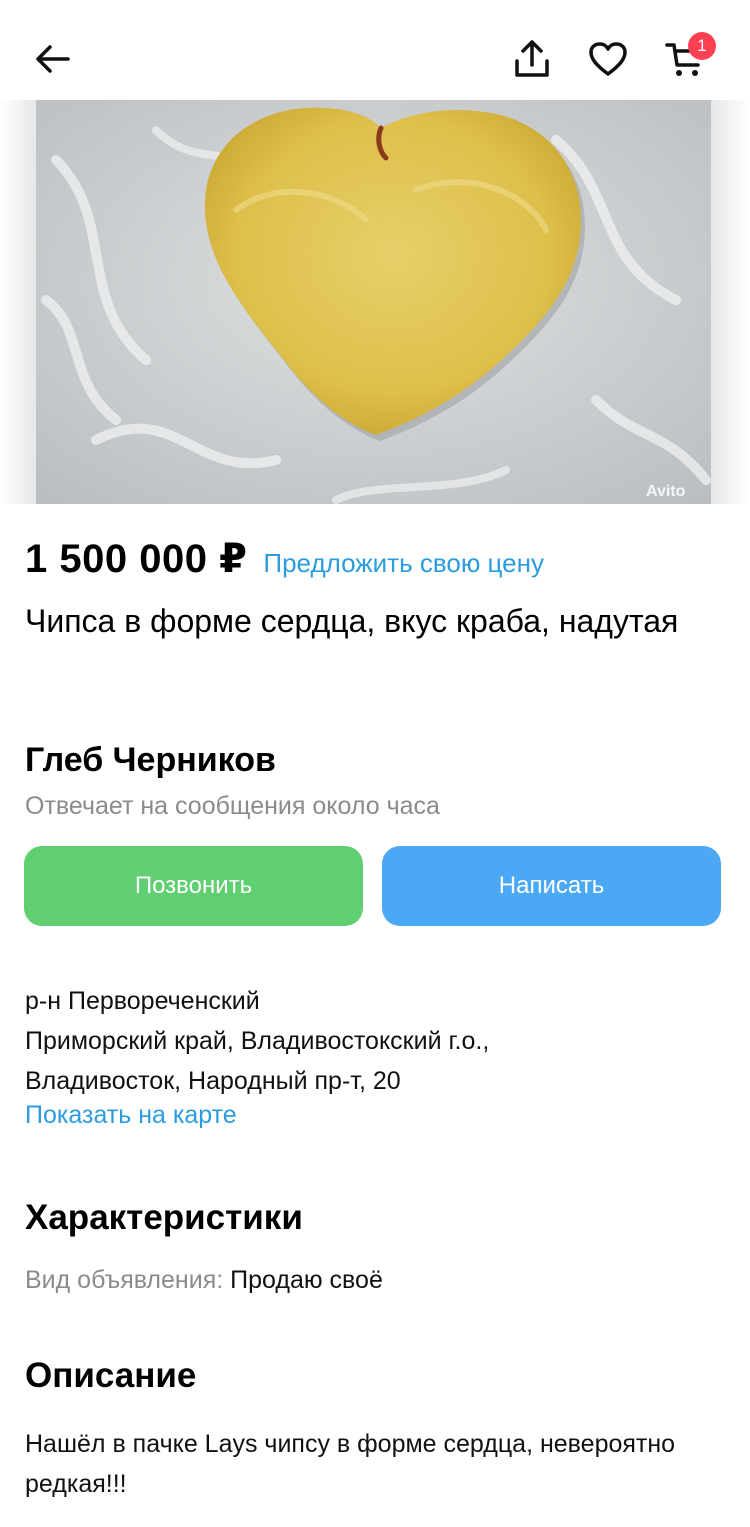  What do you see at coordinates (702, 46) in the screenshot?
I see `cart-badge: 1` at bounding box center [702, 46].